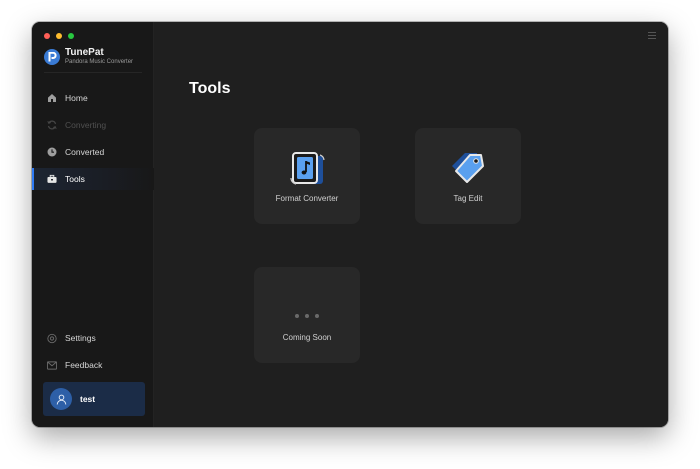  Describe the element at coordinates (75, 179) in the screenshot. I see `sidebar-item-label: Tools` at that location.